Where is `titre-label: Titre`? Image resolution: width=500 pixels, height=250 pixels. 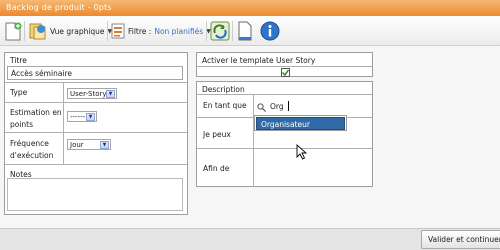 titre-label: Titre is located at coordinates (18, 60).